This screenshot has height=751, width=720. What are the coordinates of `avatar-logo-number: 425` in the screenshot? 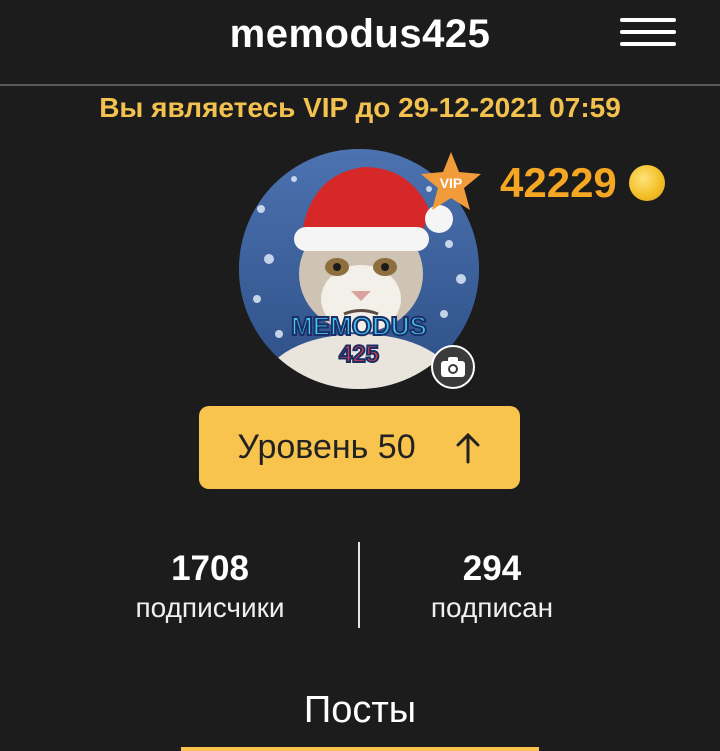 It's located at (359, 354).